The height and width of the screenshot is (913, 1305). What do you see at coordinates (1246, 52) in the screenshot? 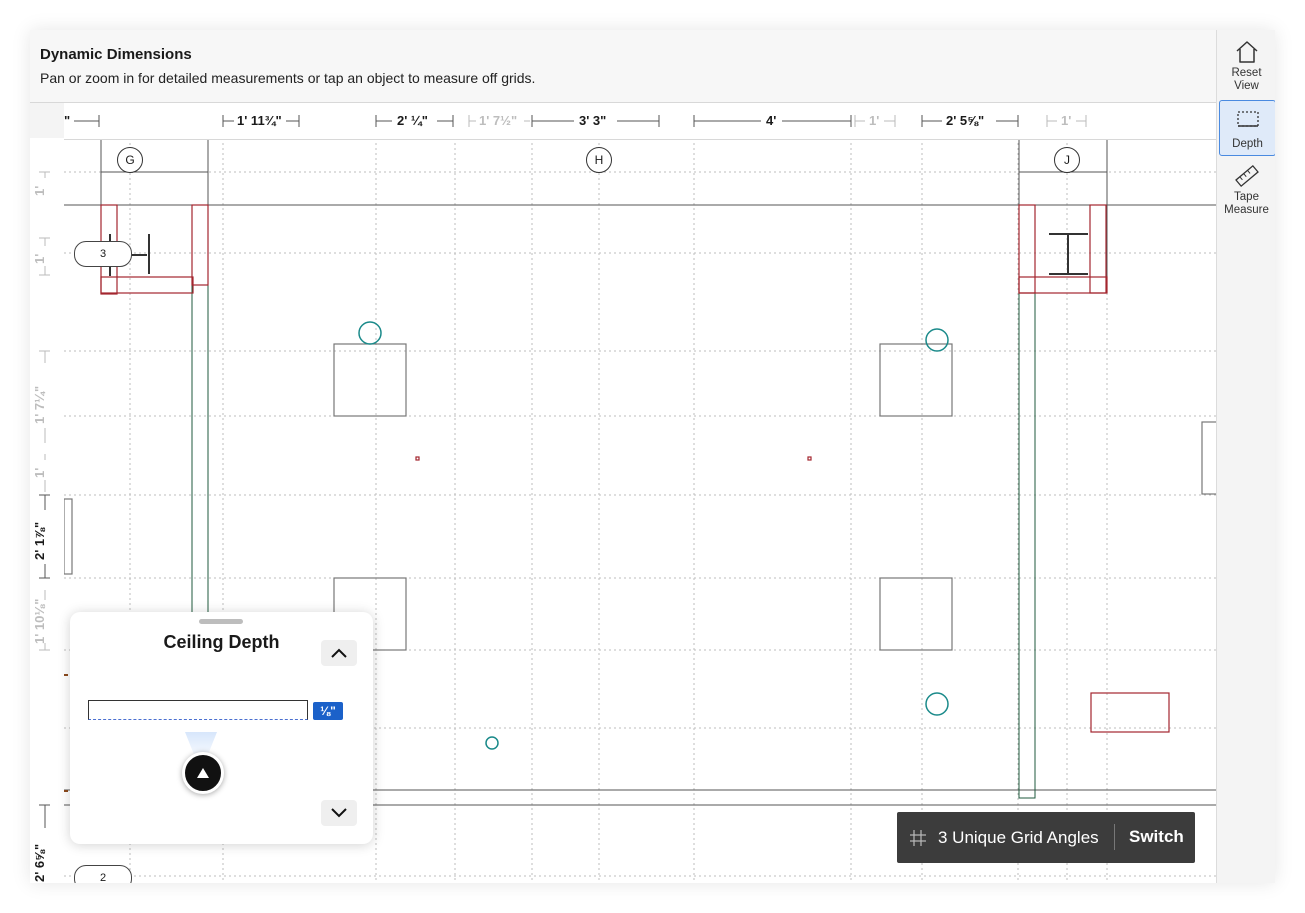
I see `home-icon` at bounding box center [1246, 52].